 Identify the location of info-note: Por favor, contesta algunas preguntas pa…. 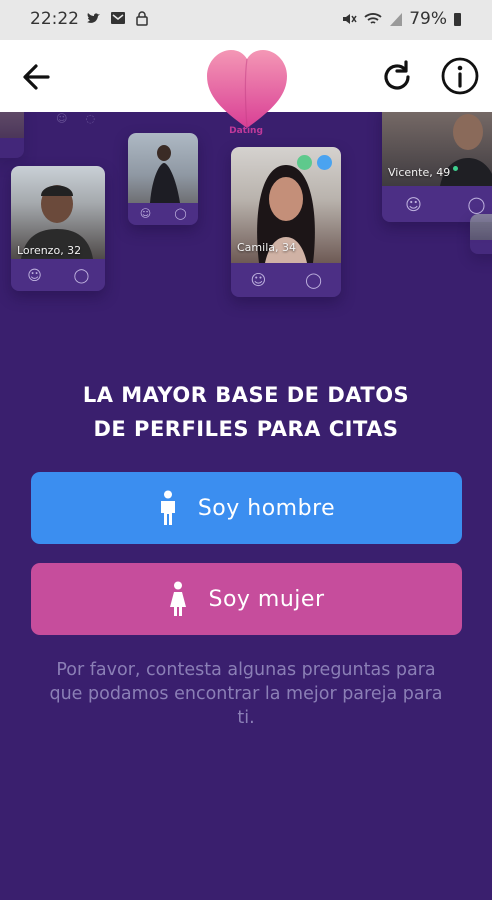
(246, 694).